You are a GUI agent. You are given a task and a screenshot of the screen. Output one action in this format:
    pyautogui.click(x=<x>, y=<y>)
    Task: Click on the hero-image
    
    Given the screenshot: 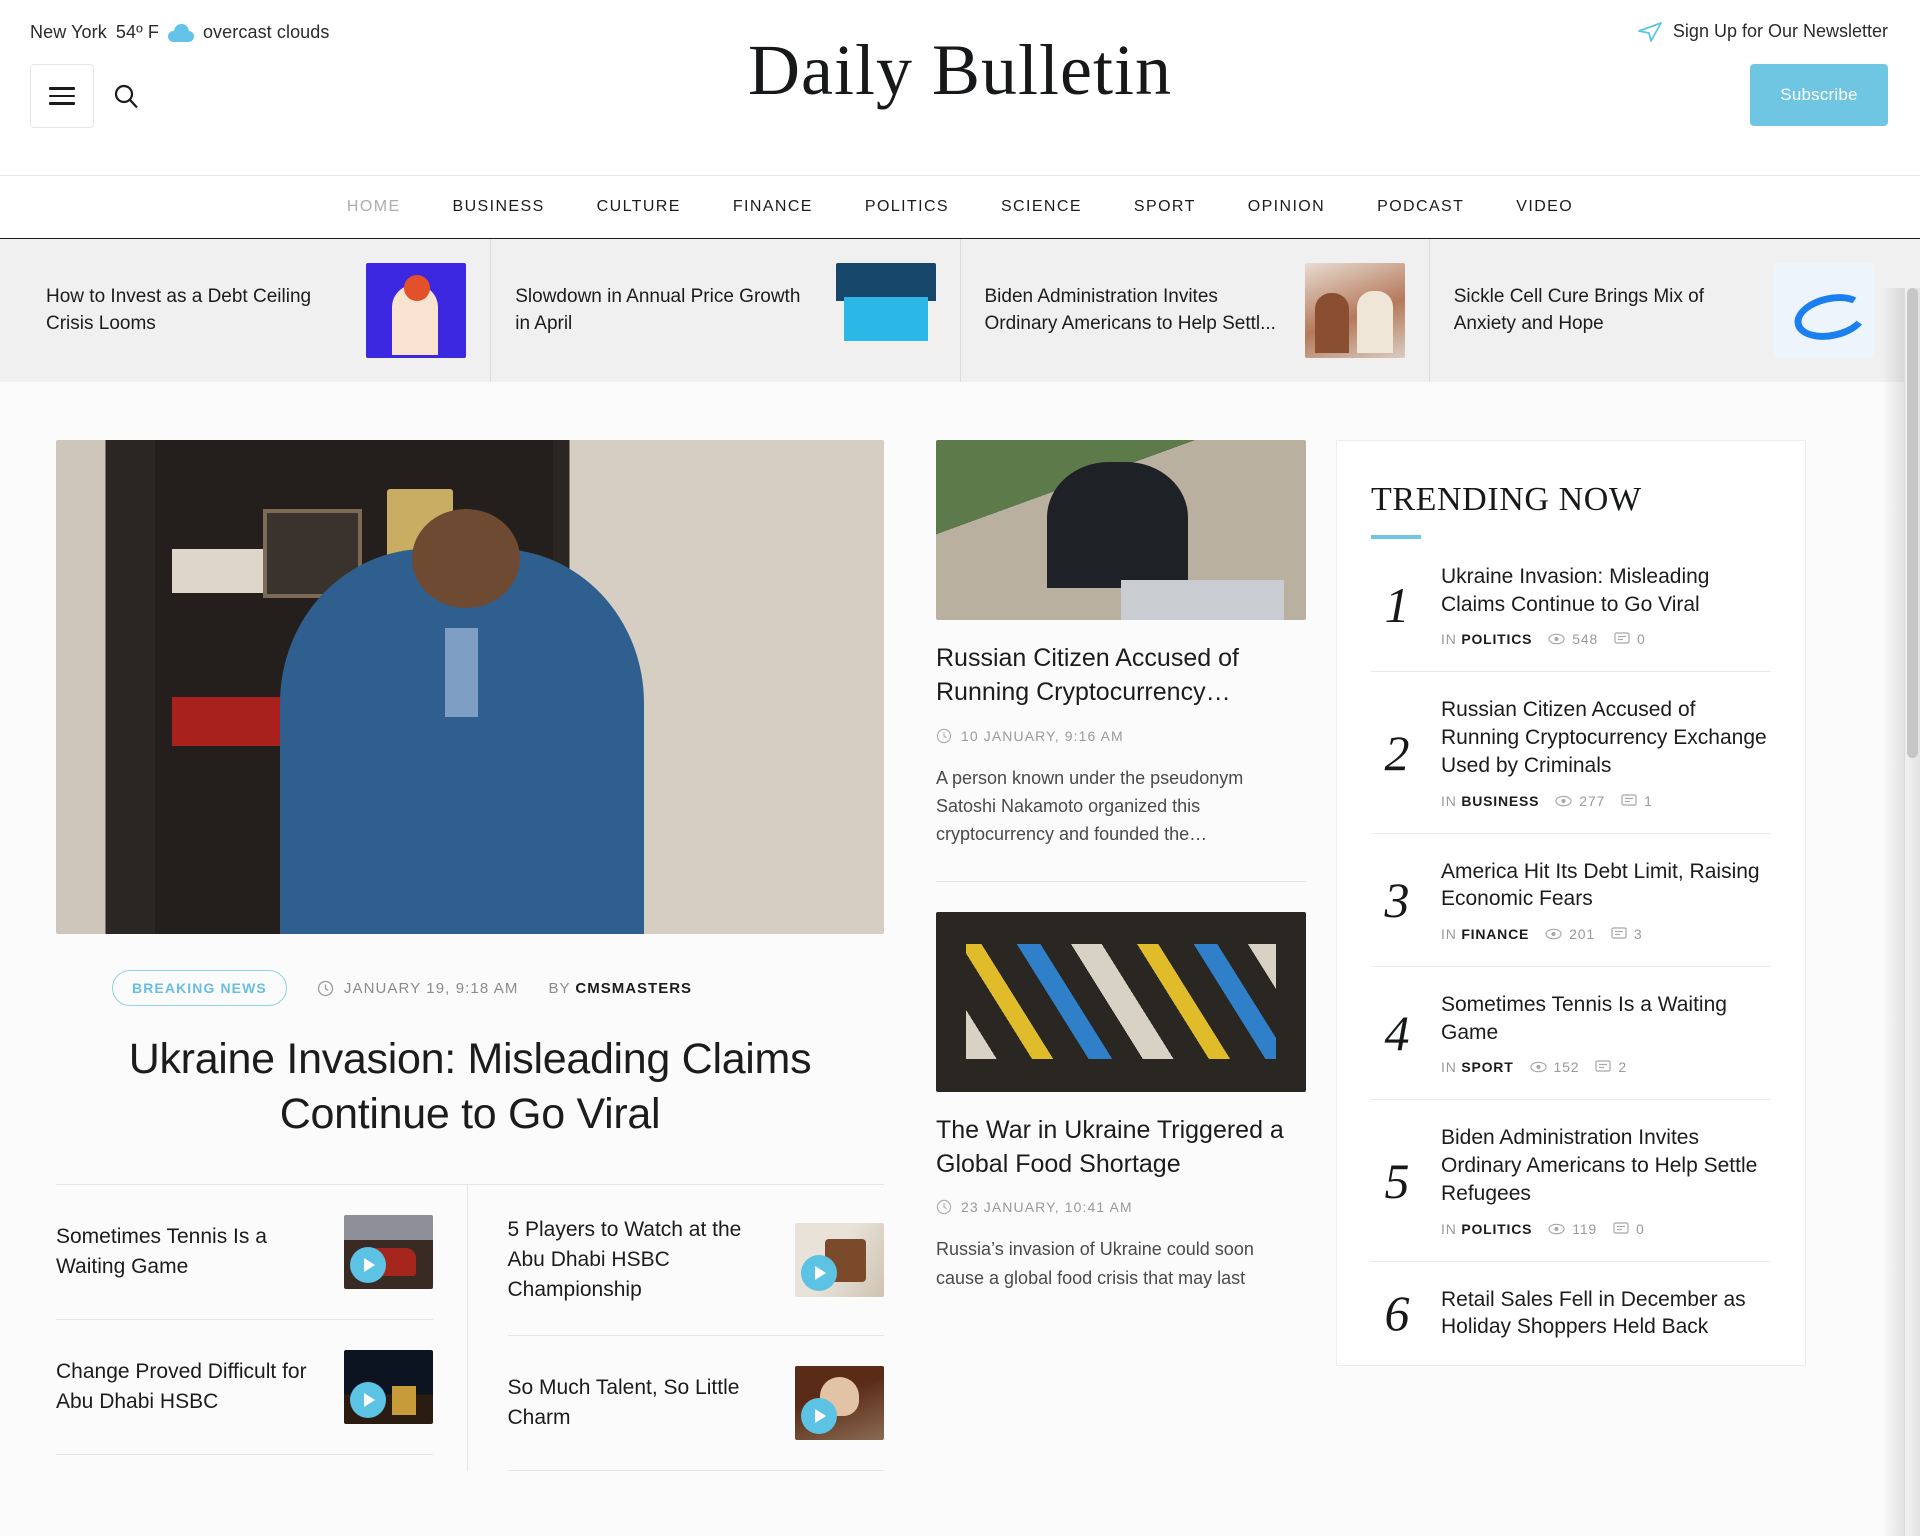 What is the action you would take?
    pyautogui.click(x=470, y=687)
    